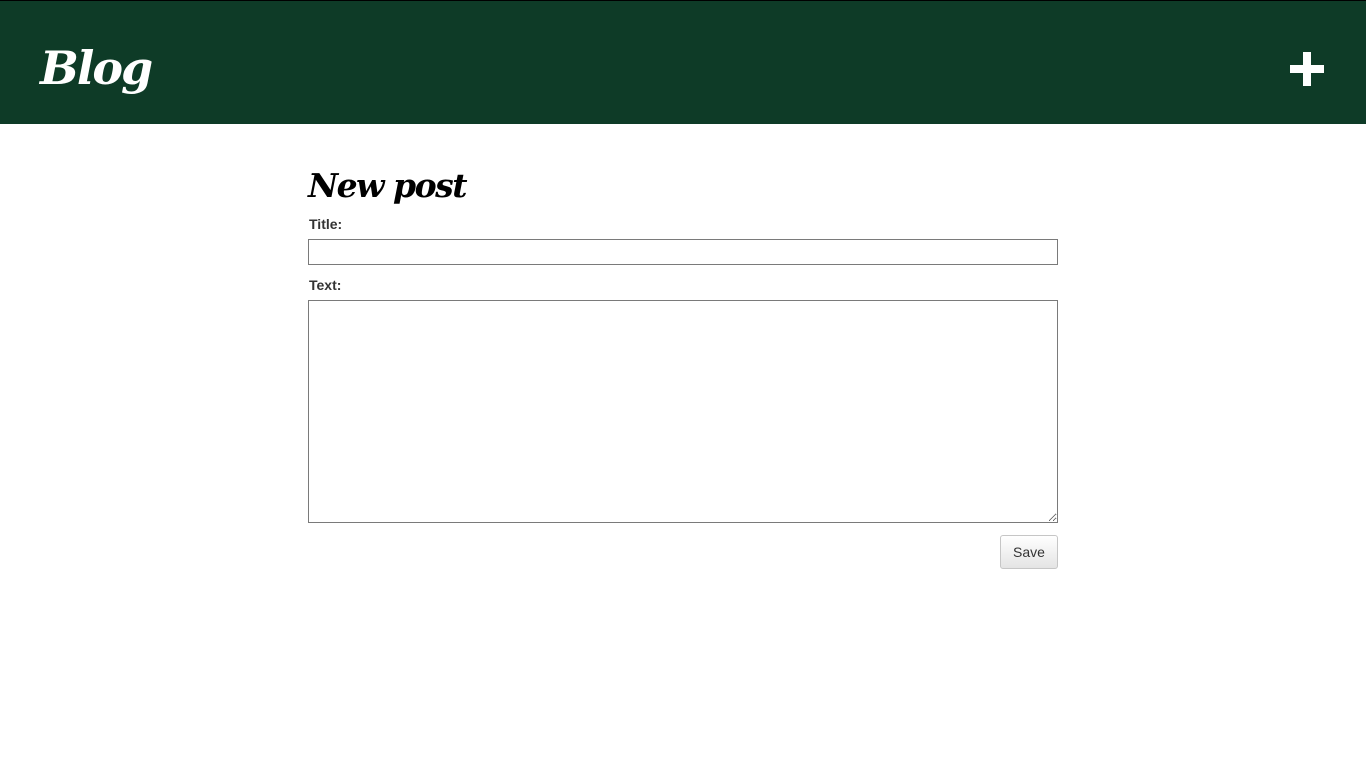 The height and width of the screenshot is (768, 1366). I want to click on save-button: Save, so click(1029, 552).